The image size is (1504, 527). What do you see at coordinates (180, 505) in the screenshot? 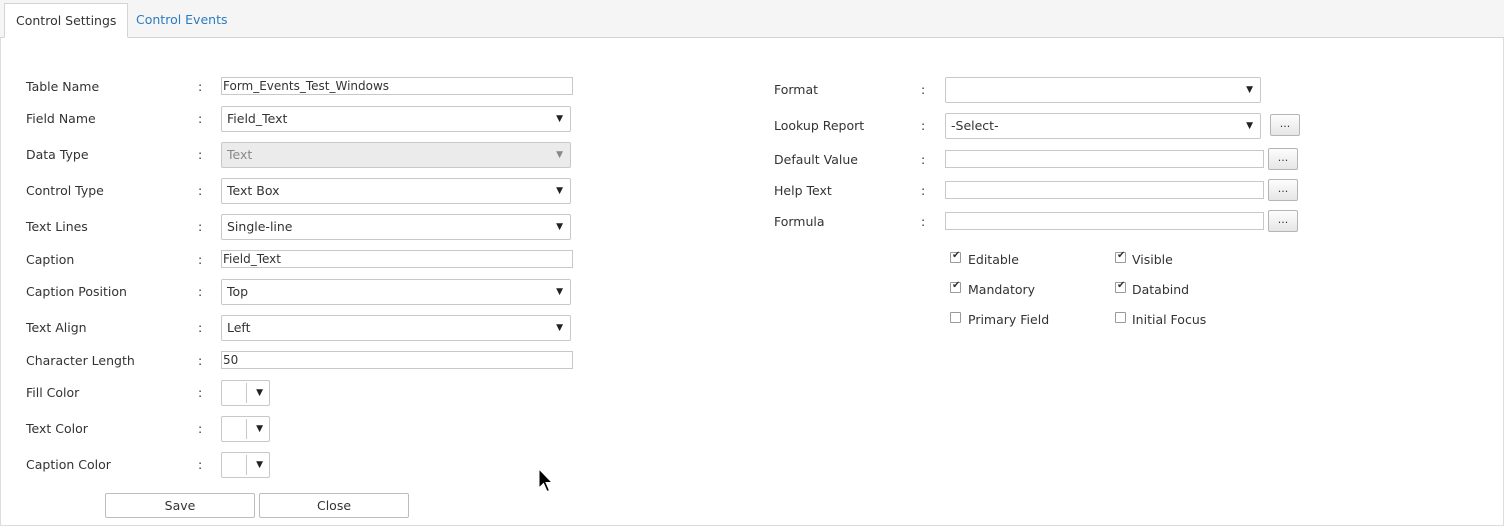
I see `save-button: Save` at bounding box center [180, 505].